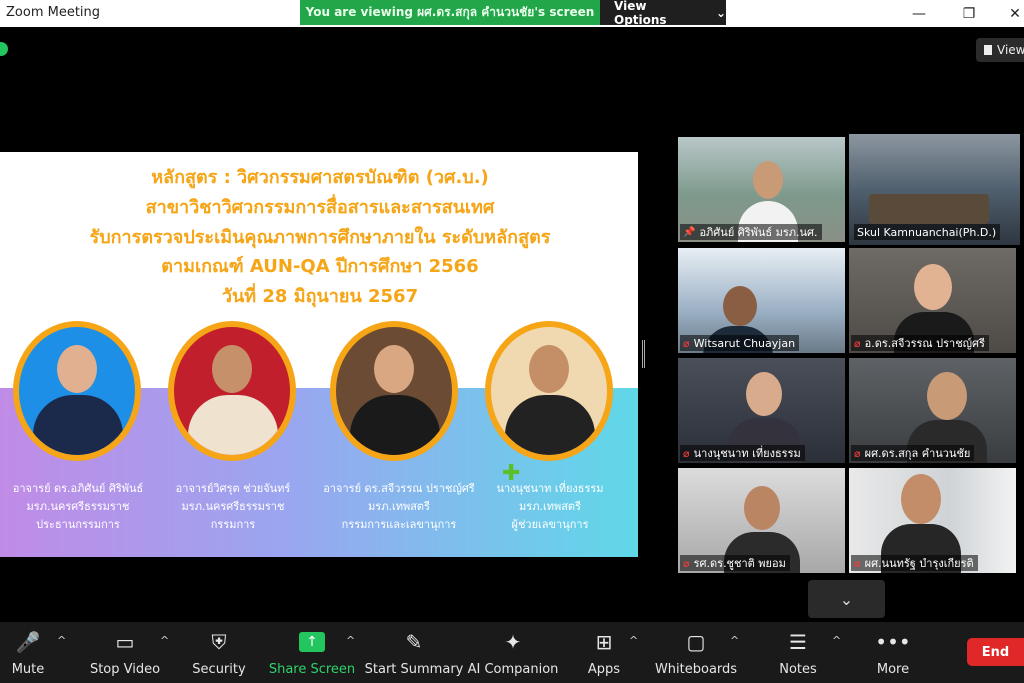  Describe the element at coordinates (924, 343) in the screenshot. I see `participant-name: อ.ดร.สจีวรรณ ปราชญ์ศรี` at that location.